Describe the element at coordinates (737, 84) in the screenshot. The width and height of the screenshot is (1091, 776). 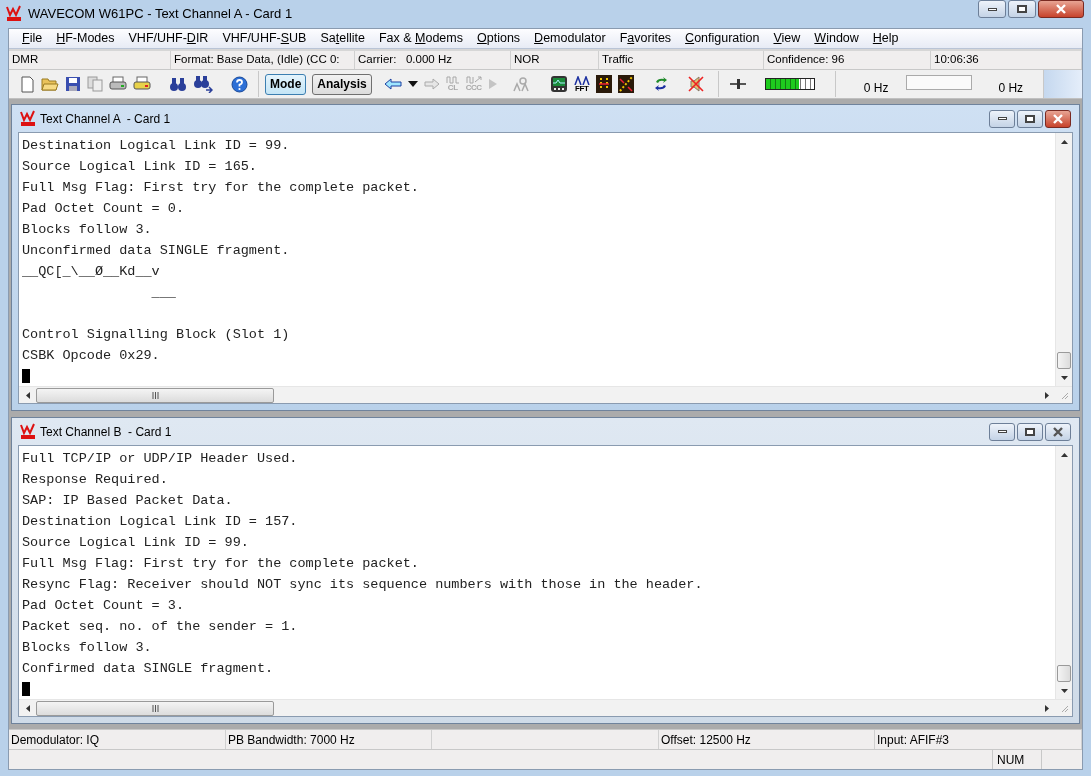
I see `slider-icon` at that location.